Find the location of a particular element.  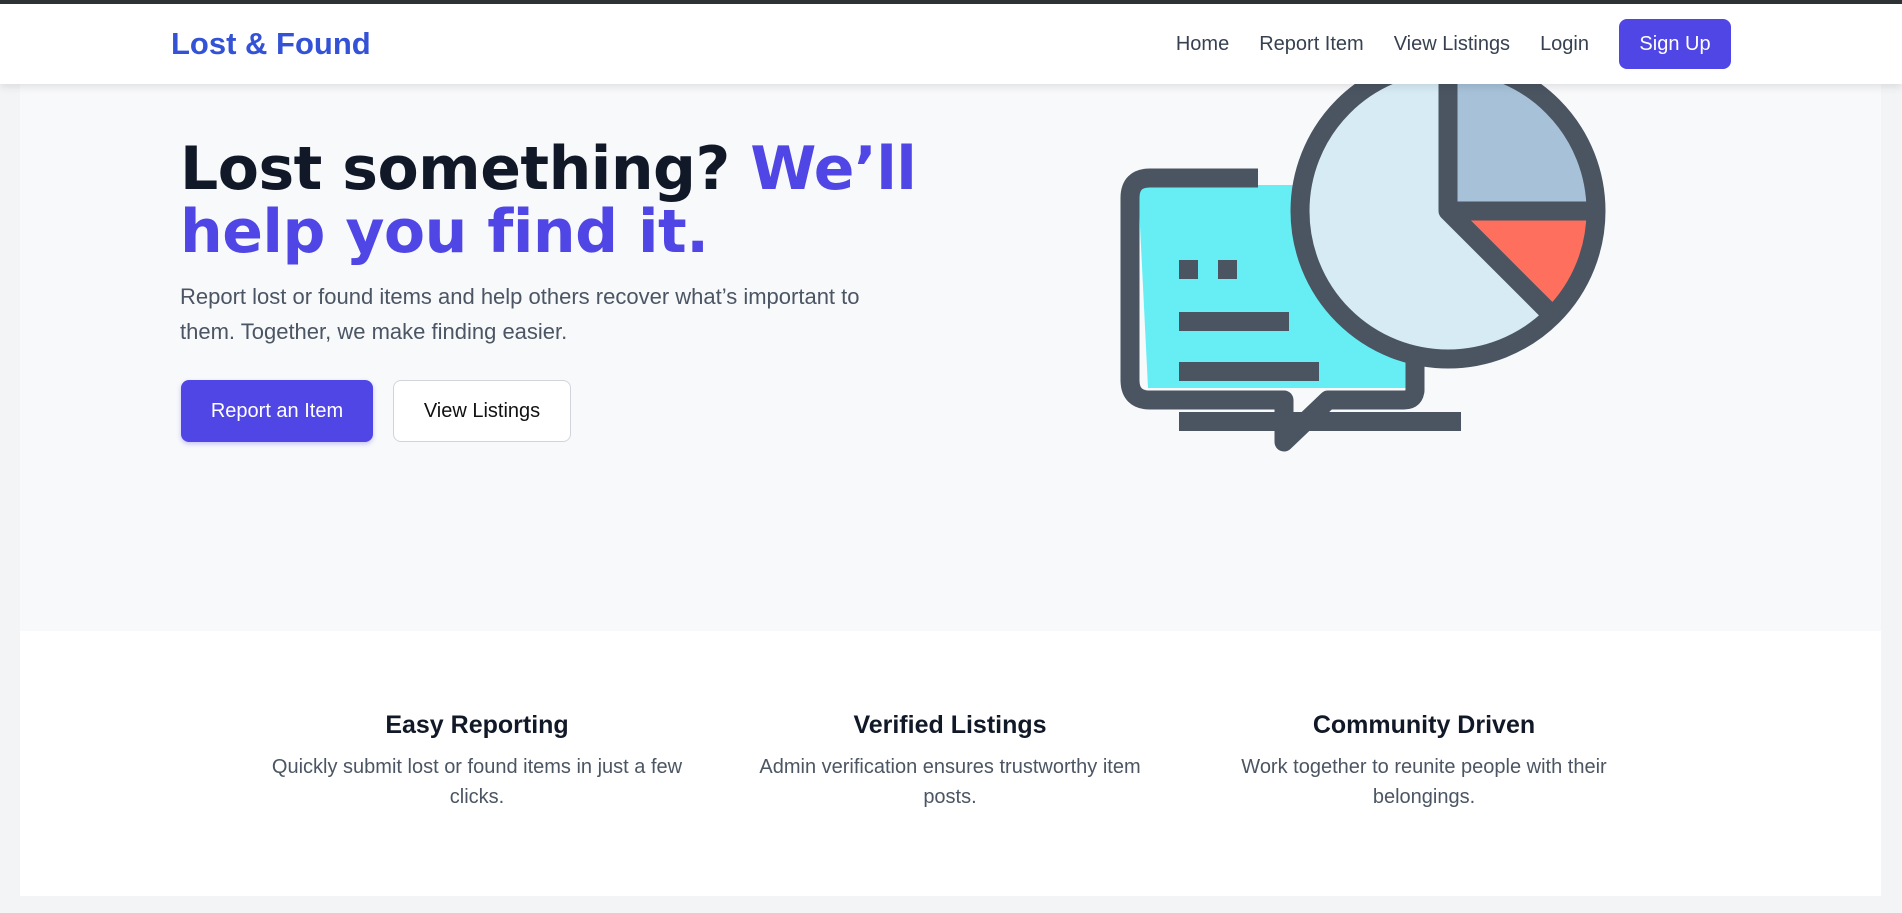

report-item-button: Report an Item is located at coordinates (277, 411).